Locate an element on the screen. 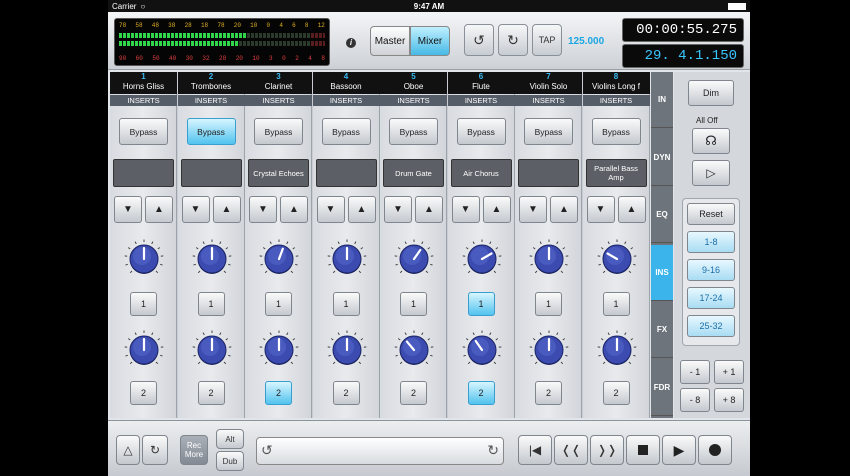  nudge-plus-1-button: + 1 is located at coordinates (729, 372).